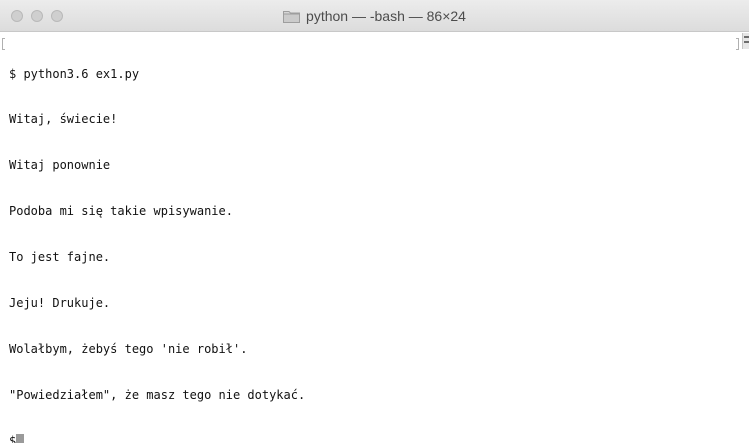 This screenshot has height=443, width=749. I want to click on folder-icon, so click(292, 16).